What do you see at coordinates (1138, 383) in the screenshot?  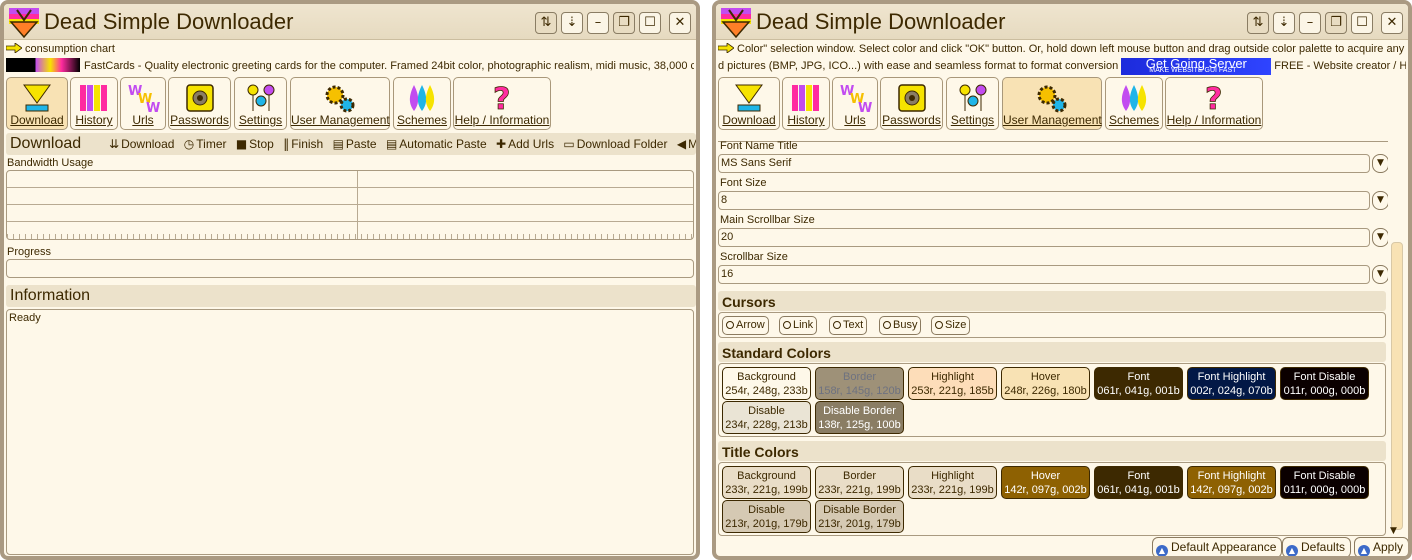 I see `standard-swatch-font: Font 061r, 041g, 001b` at bounding box center [1138, 383].